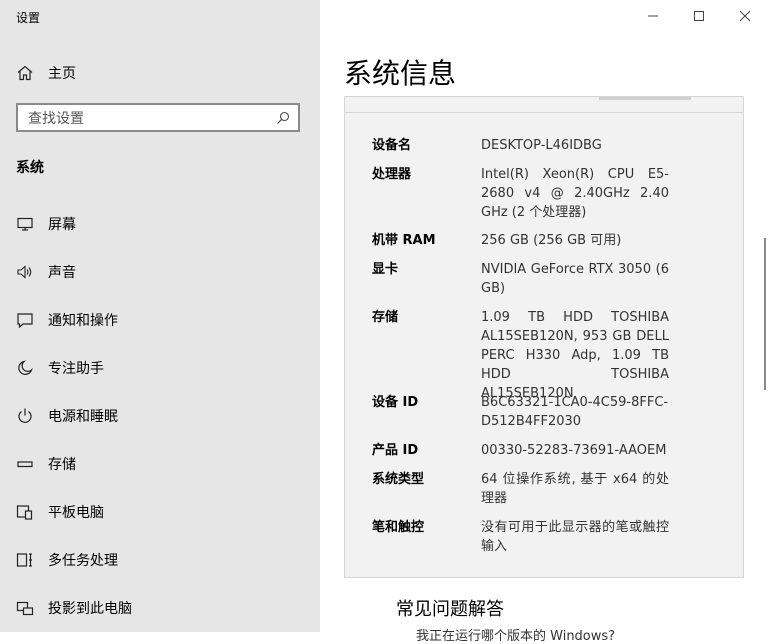 This screenshot has height=644, width=768. Describe the element at coordinates (62, 273) in the screenshot. I see `sidebar-item-label: 声音` at that location.